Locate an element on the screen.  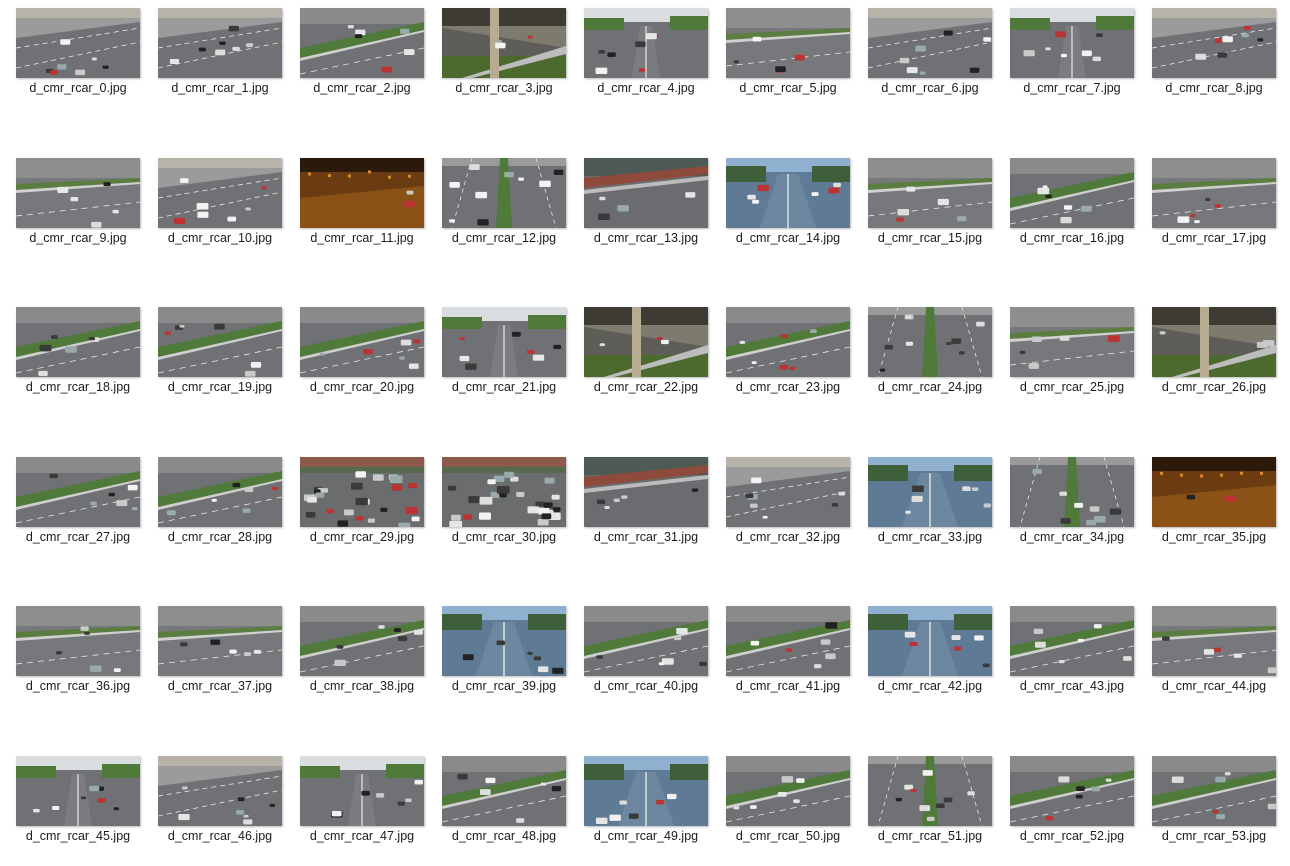
file-name-label: d_cmr_rcar_46.jpg is located at coordinates (220, 836).